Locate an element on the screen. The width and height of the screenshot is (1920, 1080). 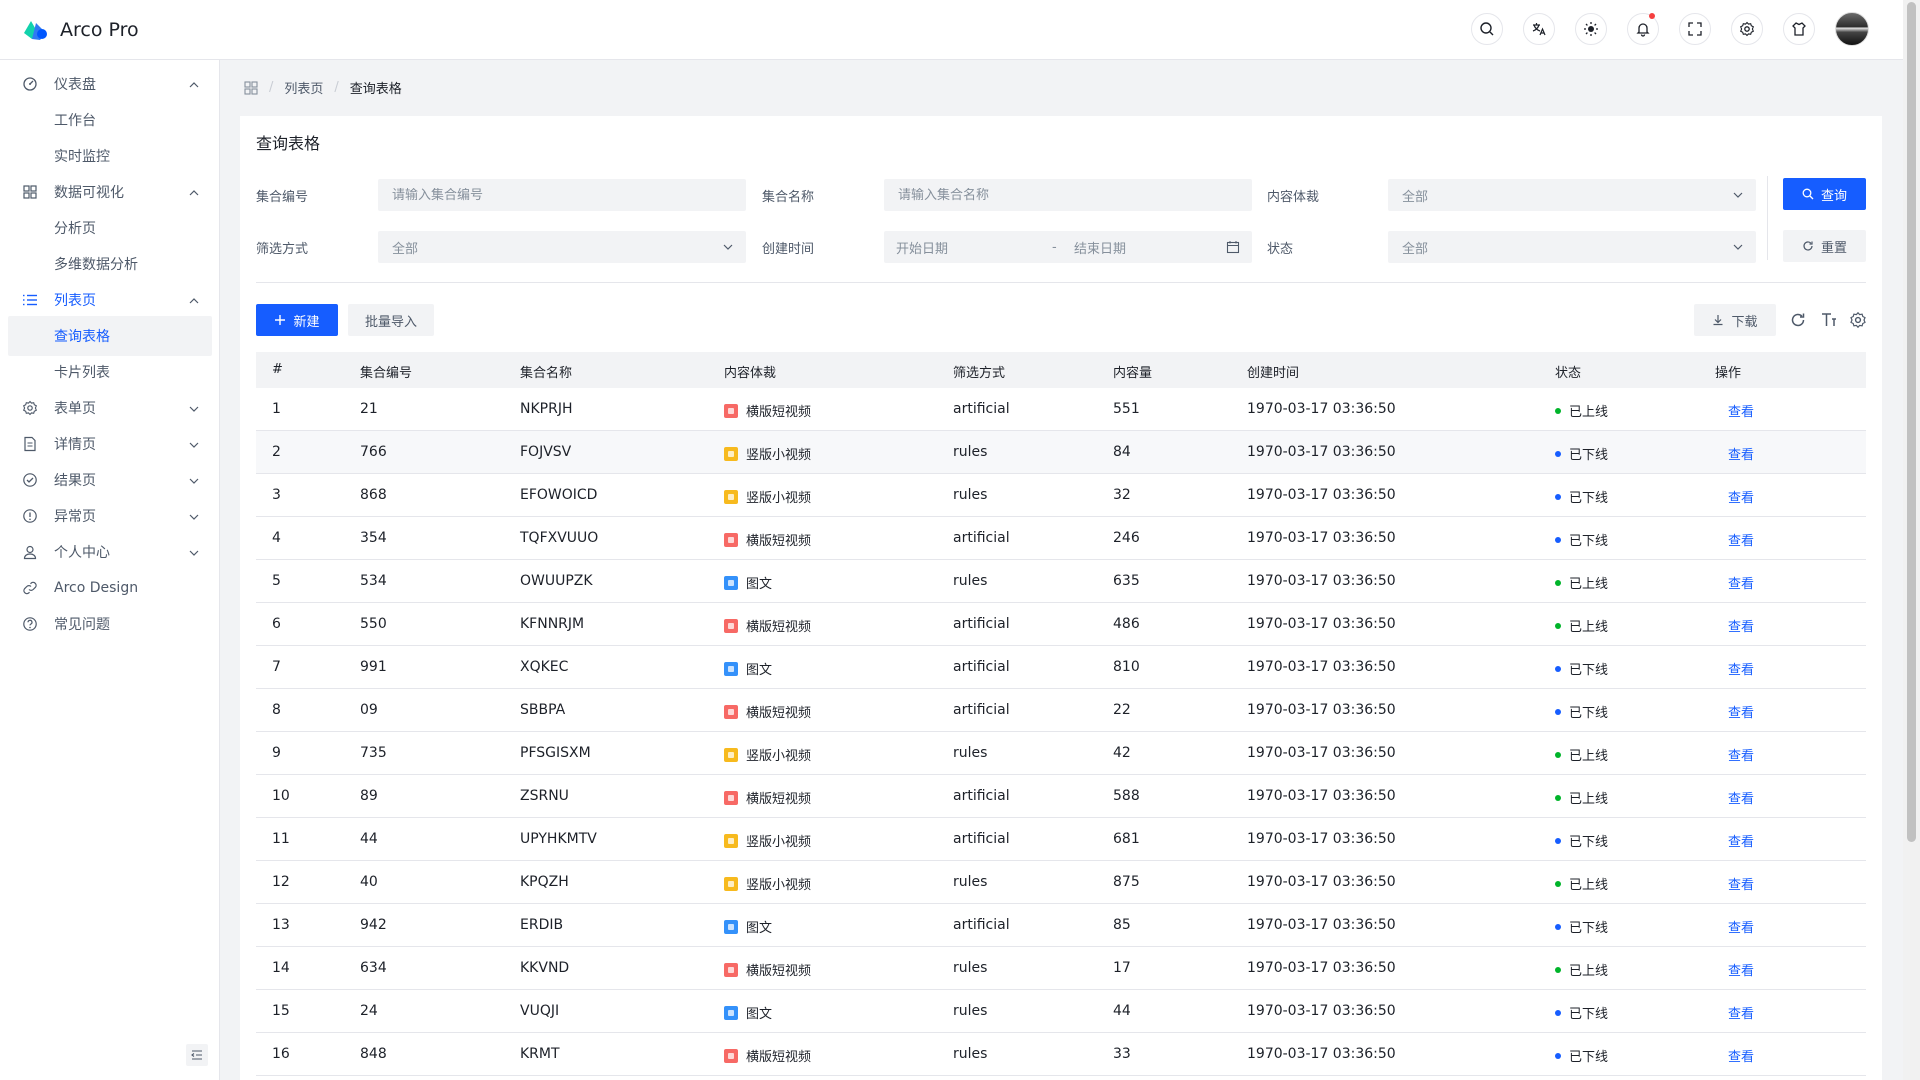
search-button is located at coordinates (1487, 29).